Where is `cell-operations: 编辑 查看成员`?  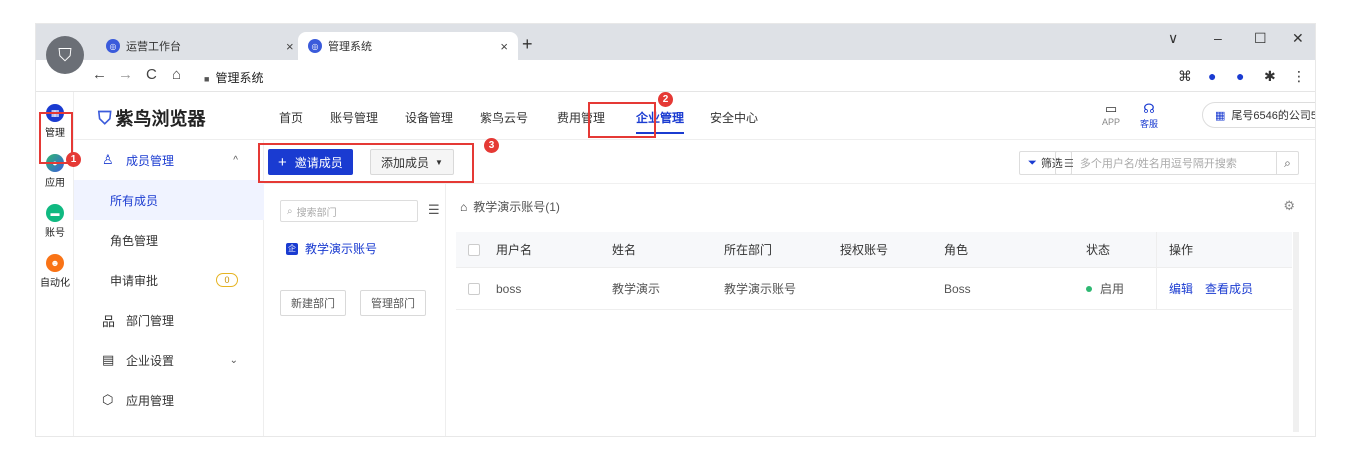
cell-operations: 编辑 查看成员 is located at coordinates (1224, 288).